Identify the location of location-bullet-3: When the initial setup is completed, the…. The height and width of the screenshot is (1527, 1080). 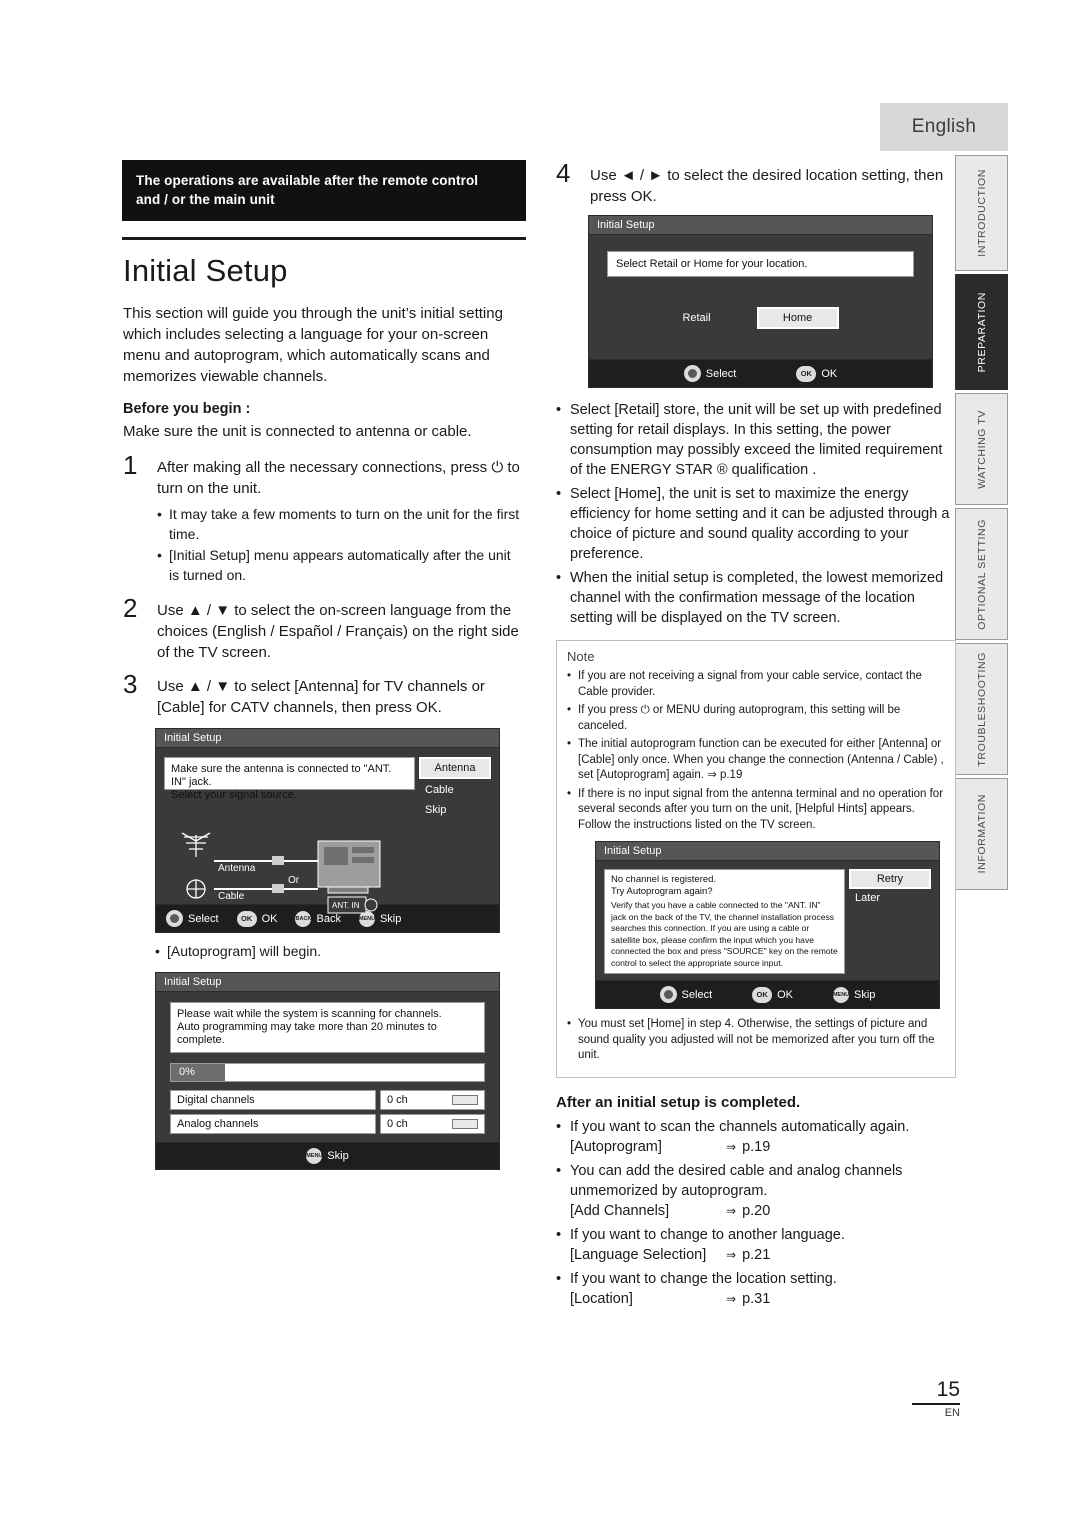
(756, 598).